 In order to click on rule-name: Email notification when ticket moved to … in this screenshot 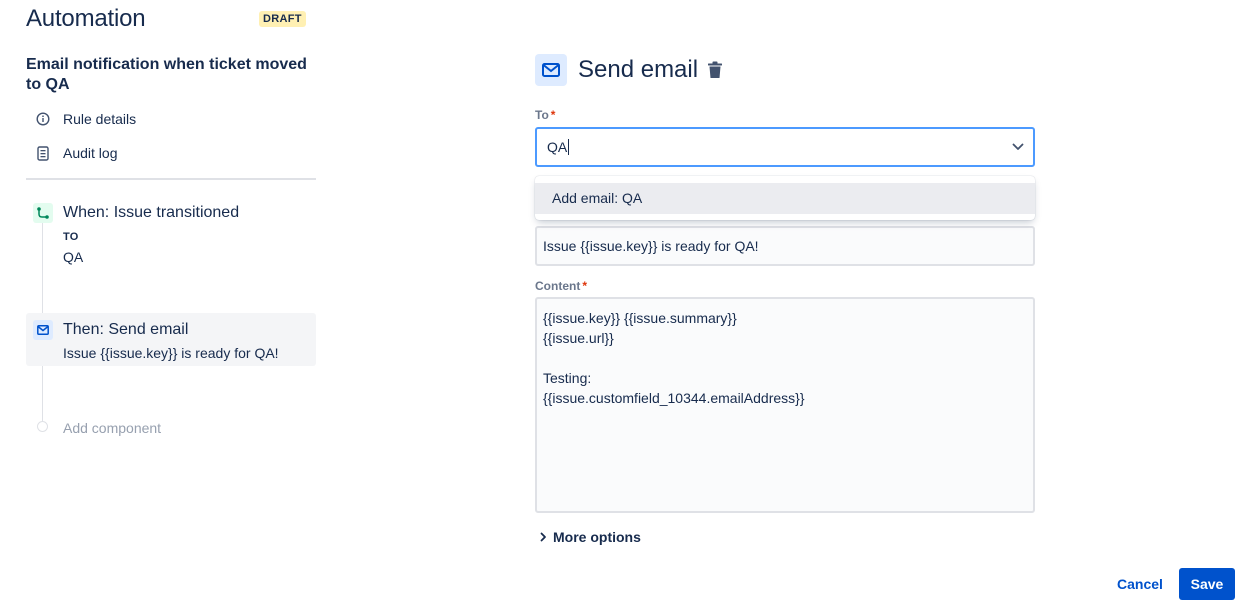, I will do `click(166, 74)`.